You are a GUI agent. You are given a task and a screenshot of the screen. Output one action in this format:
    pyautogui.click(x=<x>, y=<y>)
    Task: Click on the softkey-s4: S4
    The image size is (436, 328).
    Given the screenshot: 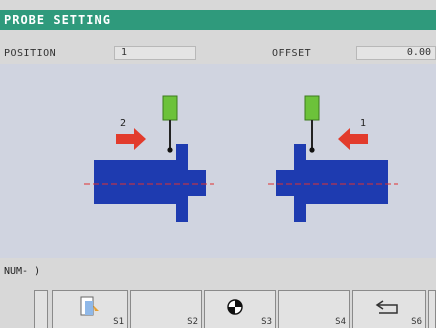 What is the action you would take?
    pyautogui.click(x=314, y=309)
    